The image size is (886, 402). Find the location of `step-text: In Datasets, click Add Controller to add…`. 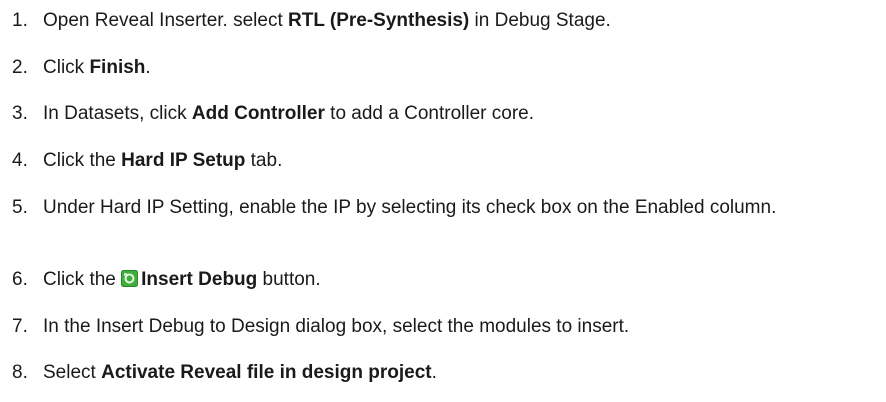

step-text: In Datasets, click Add Controller to add… is located at coordinates (460, 114).